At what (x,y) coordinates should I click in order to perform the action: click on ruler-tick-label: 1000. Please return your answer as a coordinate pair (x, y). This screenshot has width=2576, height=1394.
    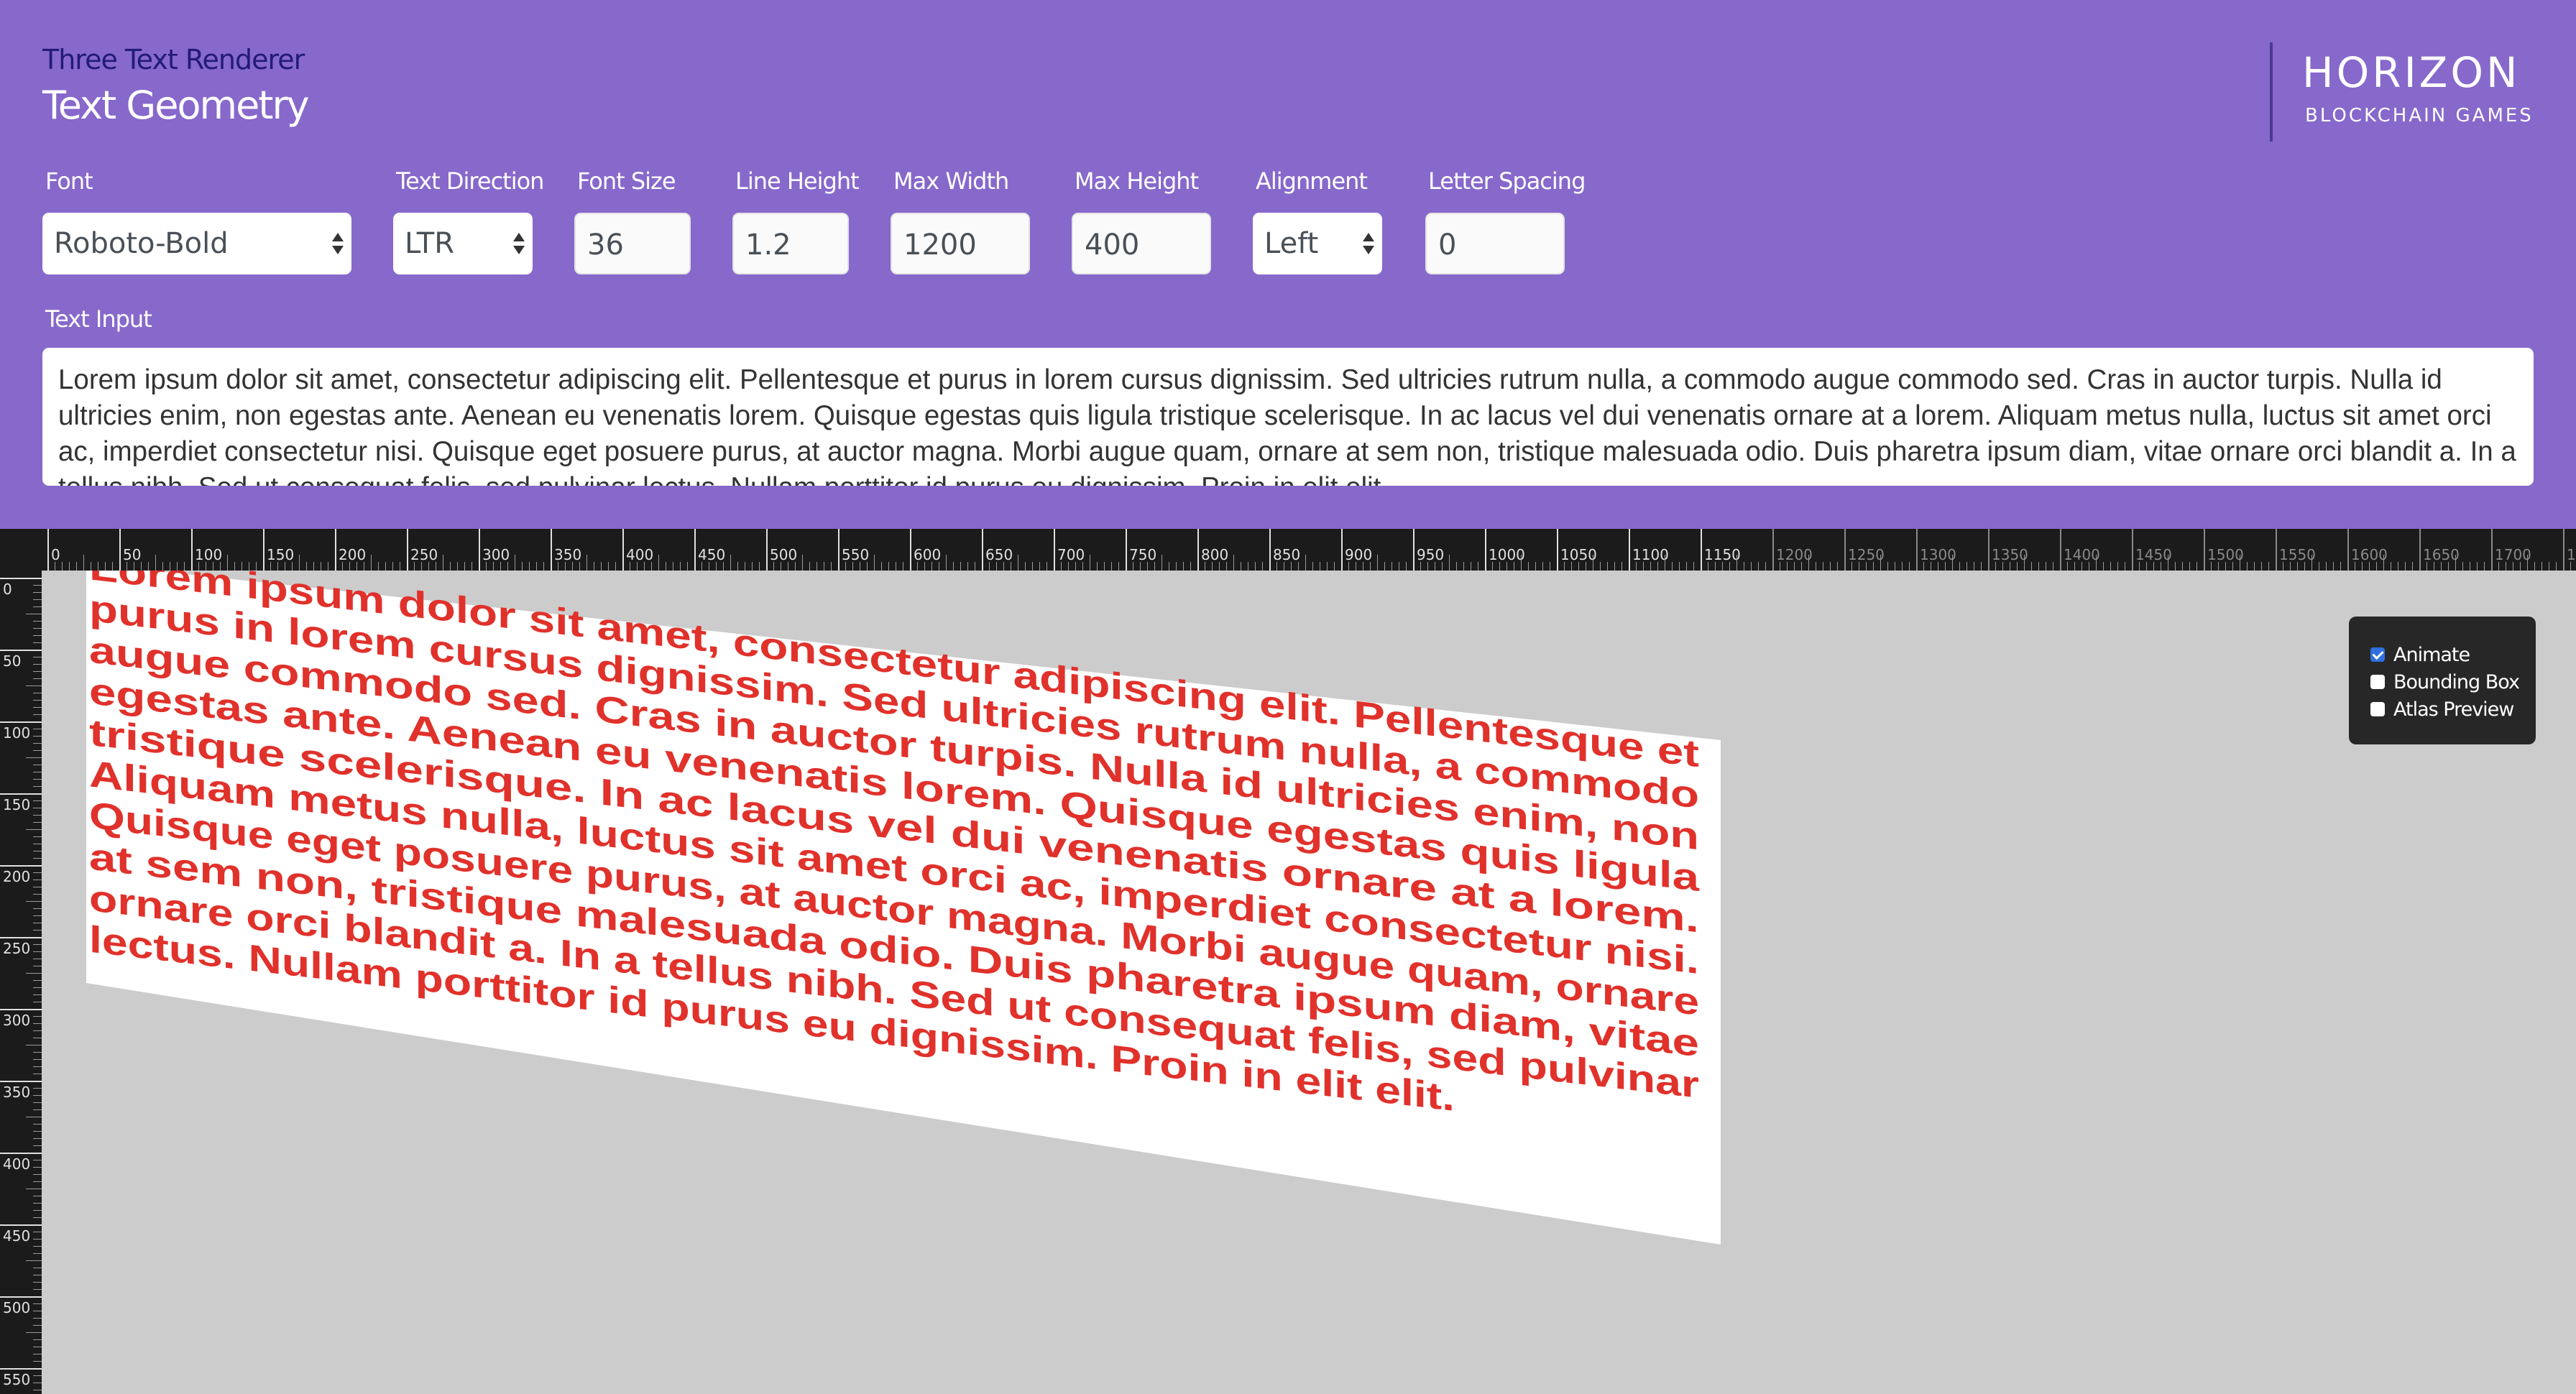
    Looking at the image, I should click on (1507, 554).